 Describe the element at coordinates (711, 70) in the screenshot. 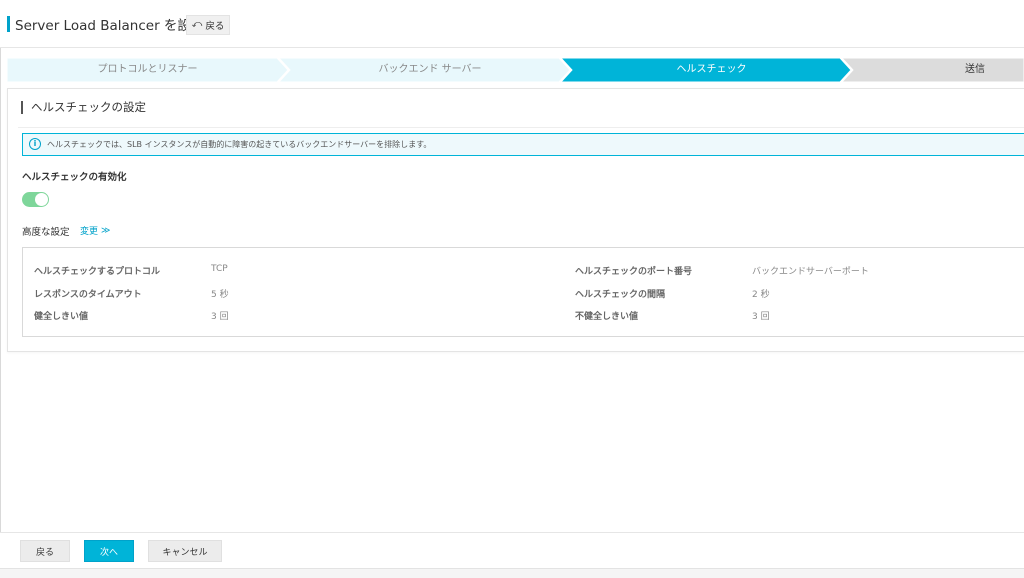

I see `step-health-check: ヘルスチェック` at that location.